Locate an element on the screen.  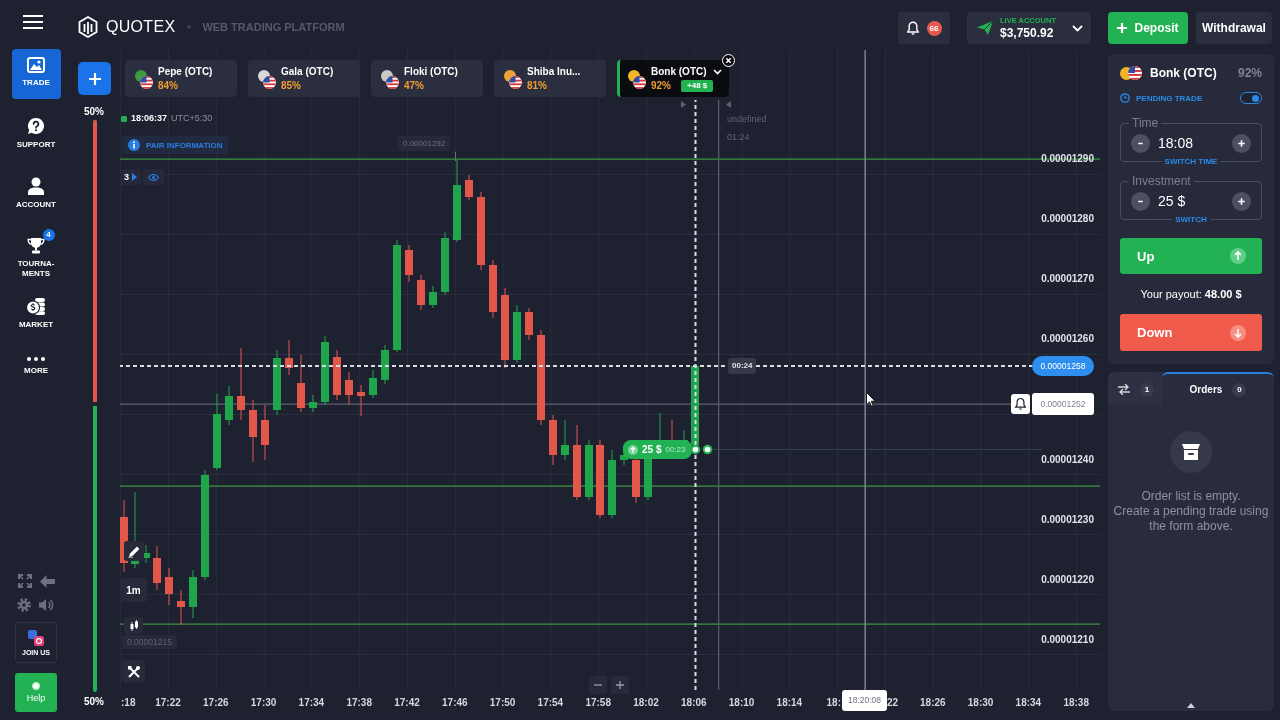
sidebar-item: MARKET is located at coordinates (36, 314).